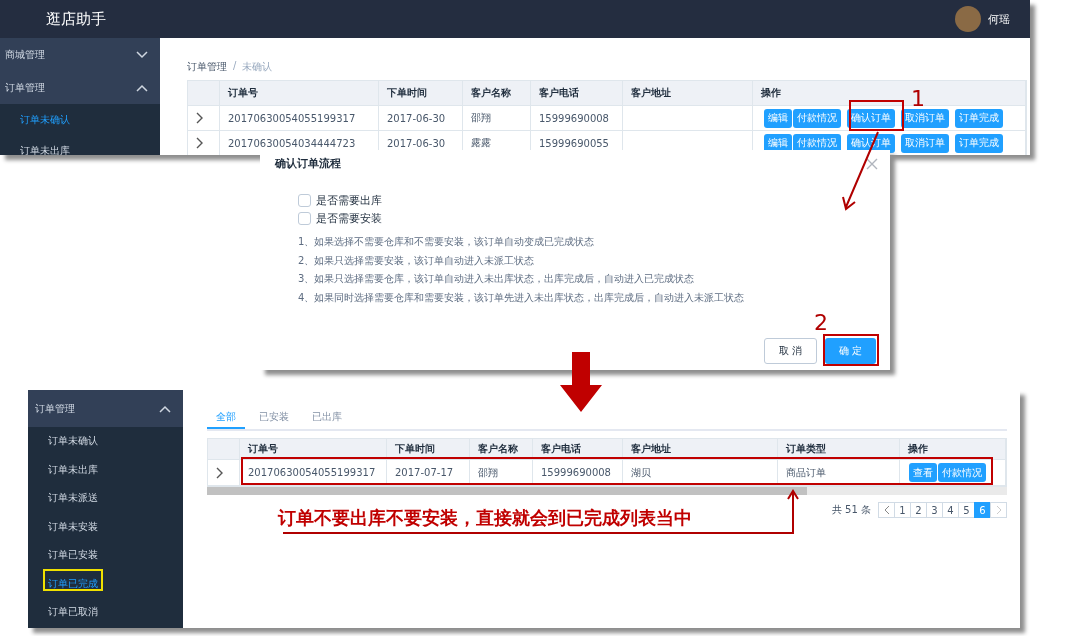  I want to click on breadcrumb-link: 订单管理, so click(207, 67).